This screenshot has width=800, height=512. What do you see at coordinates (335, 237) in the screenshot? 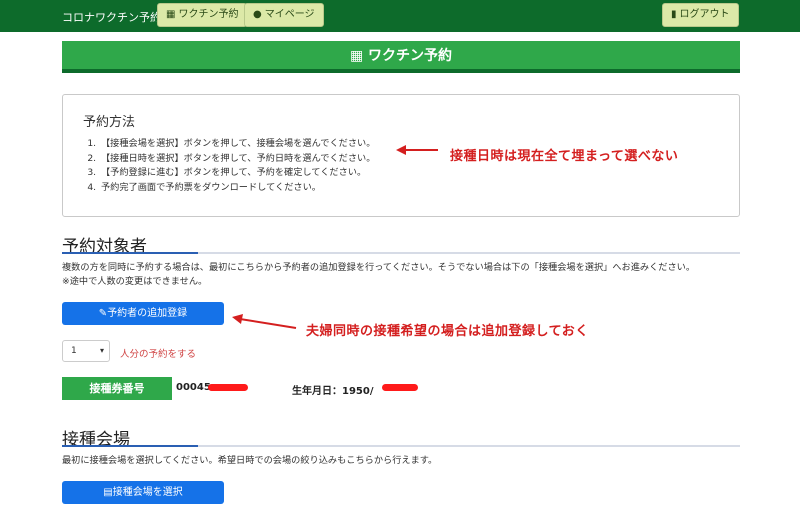
I see `annotation-arrows` at bounding box center [335, 237].